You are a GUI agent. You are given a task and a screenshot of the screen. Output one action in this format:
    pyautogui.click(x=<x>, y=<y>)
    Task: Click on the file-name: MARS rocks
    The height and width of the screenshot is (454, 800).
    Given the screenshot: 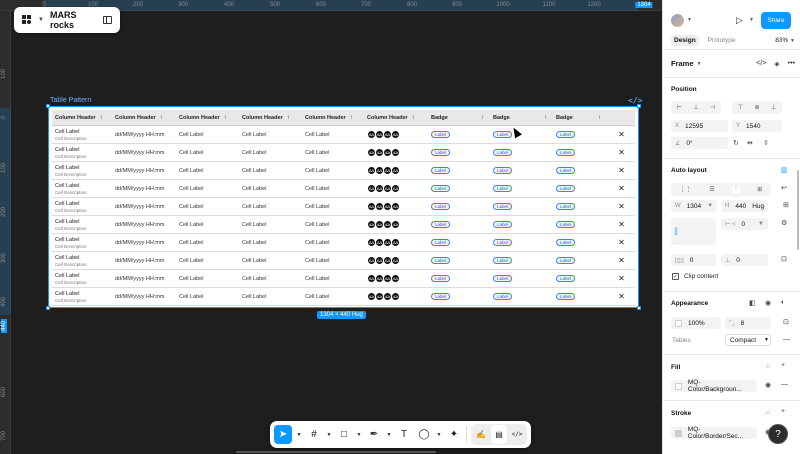 What is the action you would take?
    pyautogui.click(x=73, y=20)
    